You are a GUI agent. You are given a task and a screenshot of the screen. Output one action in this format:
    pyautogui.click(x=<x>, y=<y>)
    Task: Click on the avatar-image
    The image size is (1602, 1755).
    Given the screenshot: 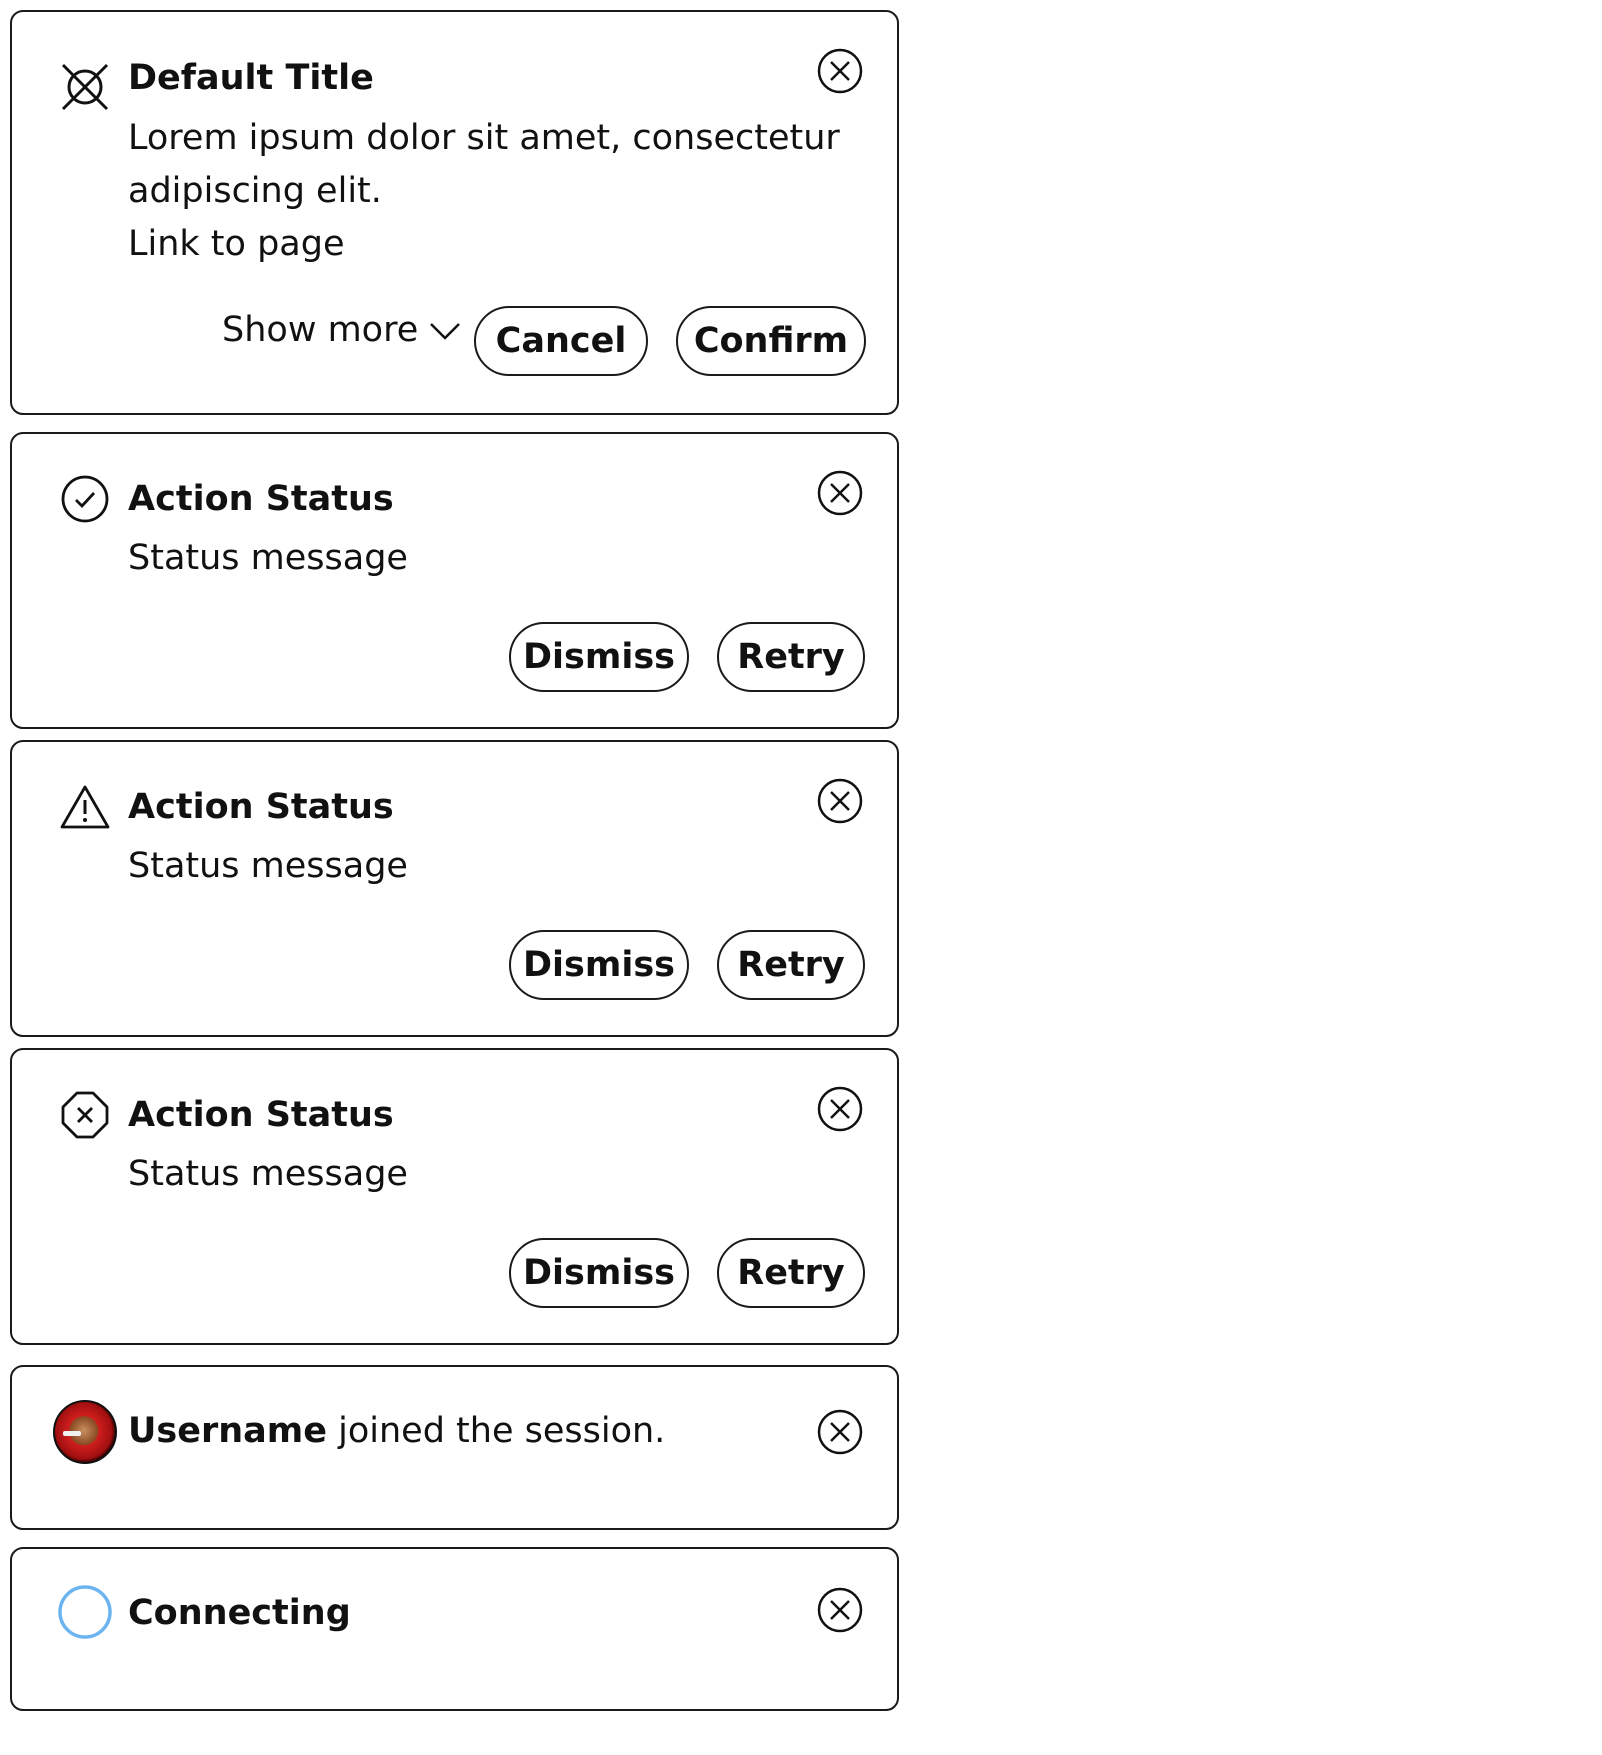 What is the action you would take?
    pyautogui.click(x=85, y=1432)
    